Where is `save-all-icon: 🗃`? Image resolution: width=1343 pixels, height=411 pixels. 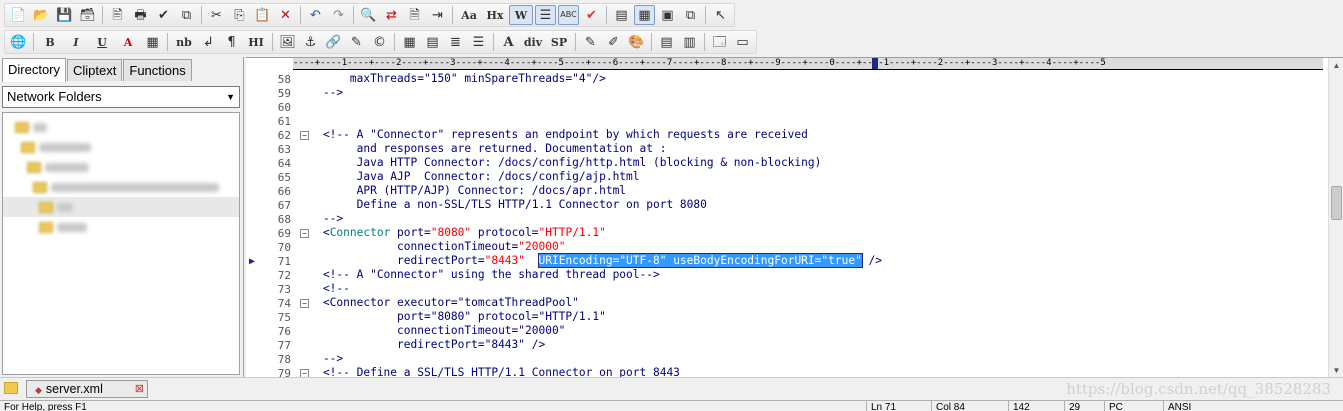 save-all-icon: 🗃 is located at coordinates (87, 15).